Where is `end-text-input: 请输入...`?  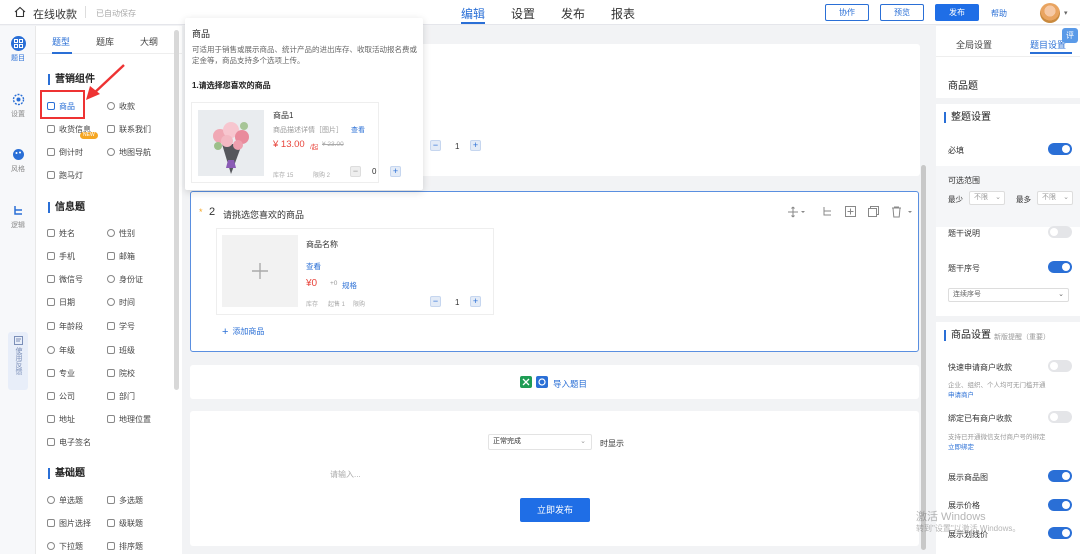
end-text-input: 请输入... is located at coordinates (345, 474).